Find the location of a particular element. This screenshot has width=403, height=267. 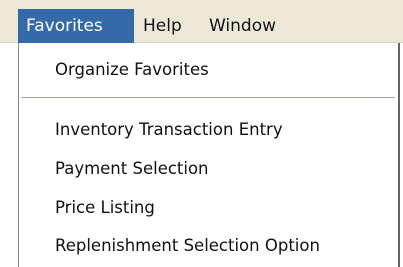

menu-item-replenishment-selection-option: Replenishment Selection Option is located at coordinates (187, 245).